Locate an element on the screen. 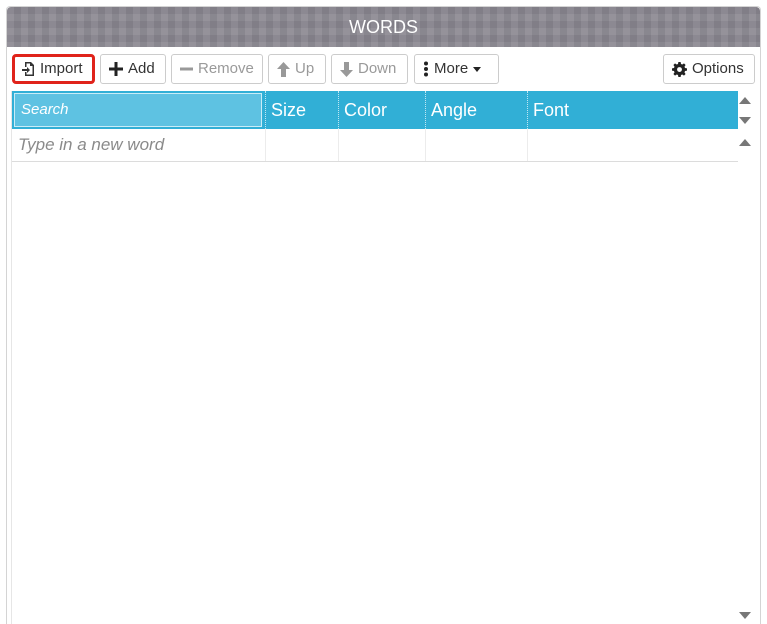 This screenshot has height=624, width=767. search-input: Search is located at coordinates (138, 110).